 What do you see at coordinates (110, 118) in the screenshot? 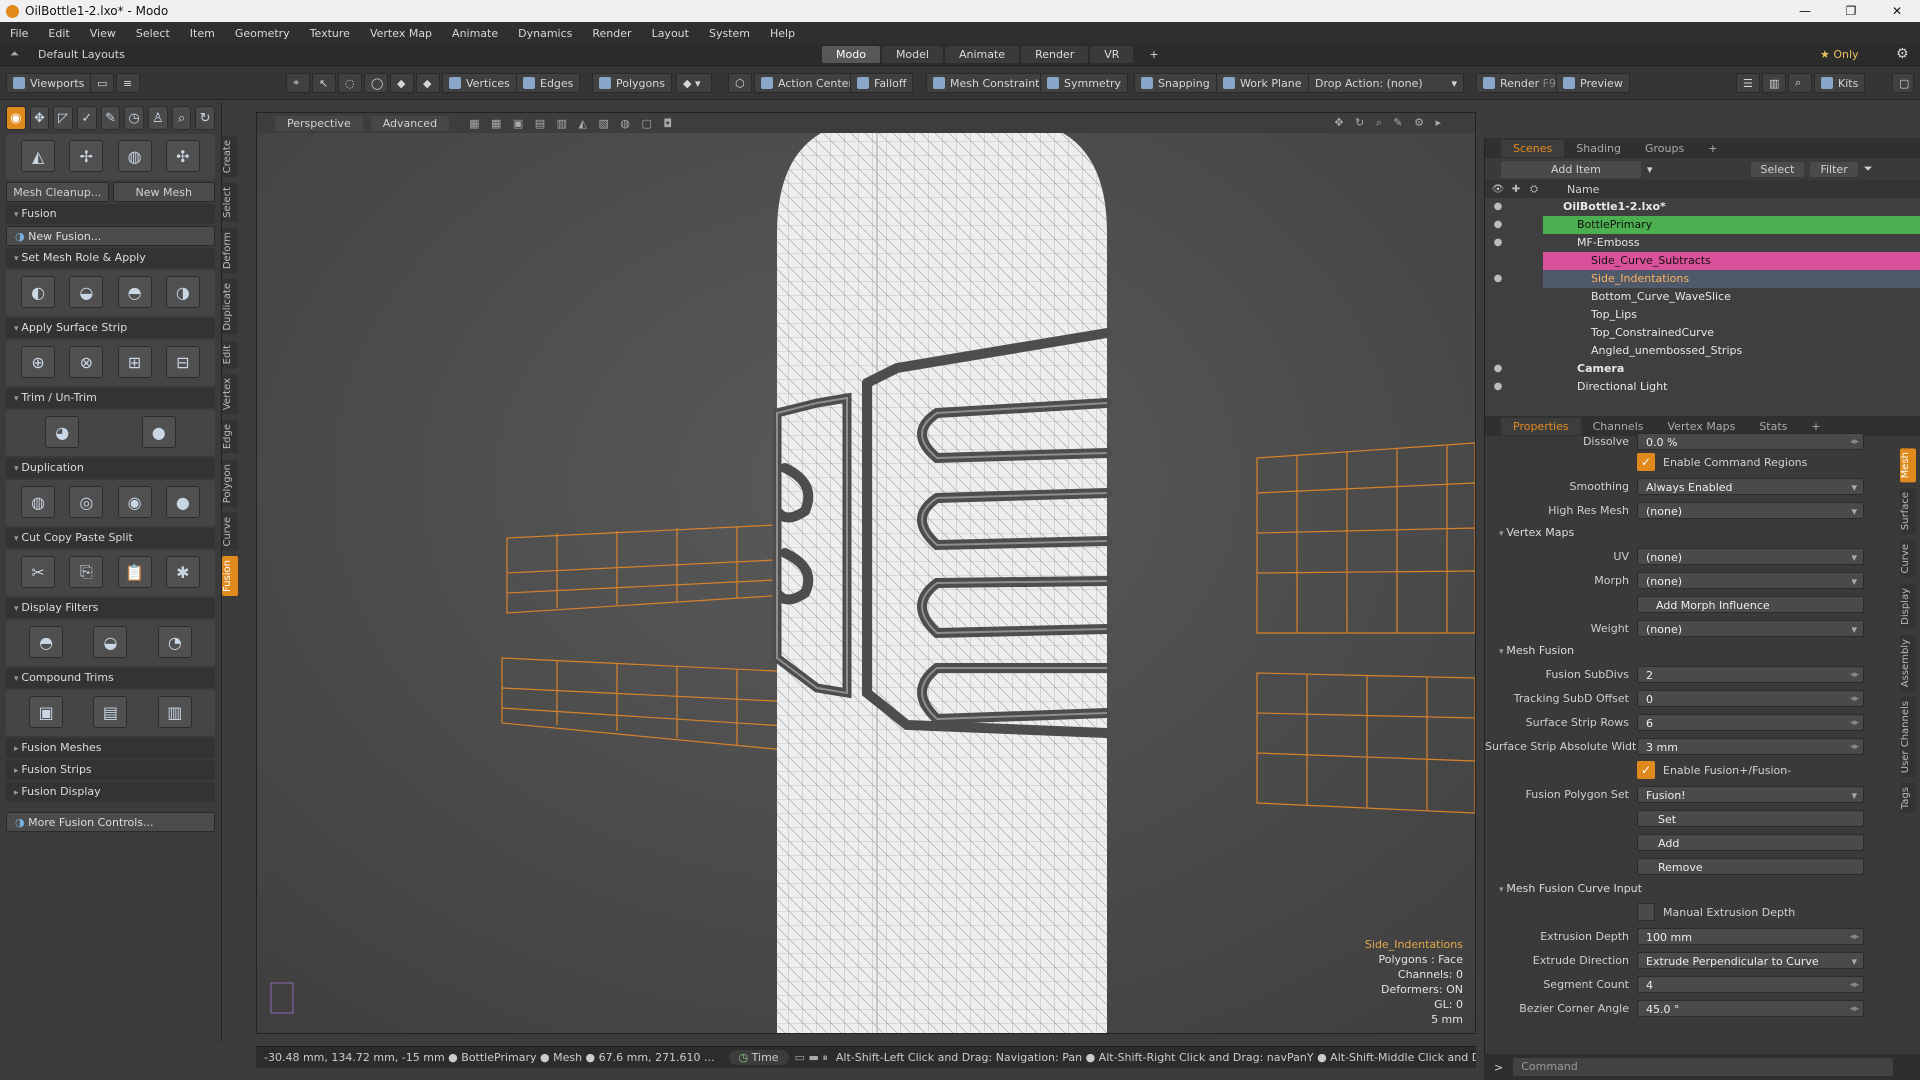
I see `pen-icon: ✎` at bounding box center [110, 118].